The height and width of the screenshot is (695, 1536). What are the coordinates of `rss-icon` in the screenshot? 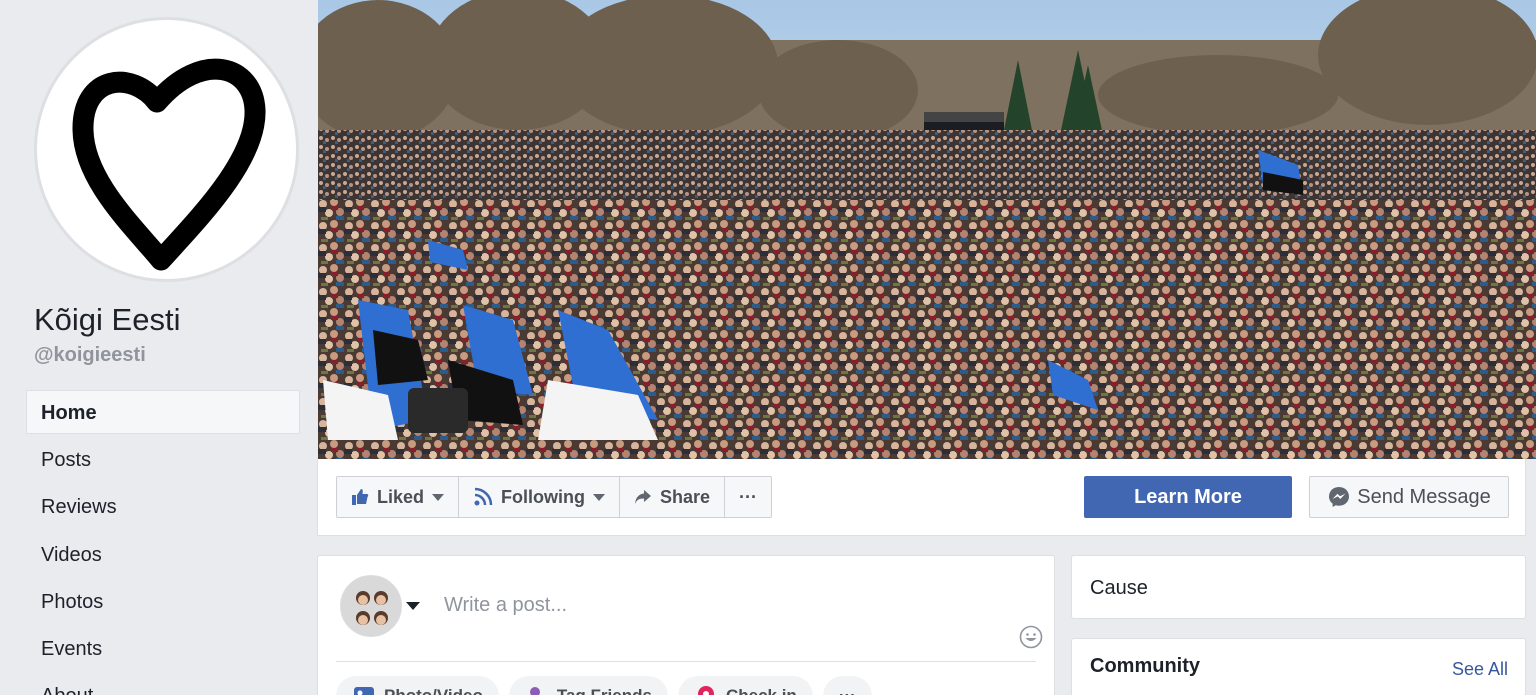 It's located at (483, 497).